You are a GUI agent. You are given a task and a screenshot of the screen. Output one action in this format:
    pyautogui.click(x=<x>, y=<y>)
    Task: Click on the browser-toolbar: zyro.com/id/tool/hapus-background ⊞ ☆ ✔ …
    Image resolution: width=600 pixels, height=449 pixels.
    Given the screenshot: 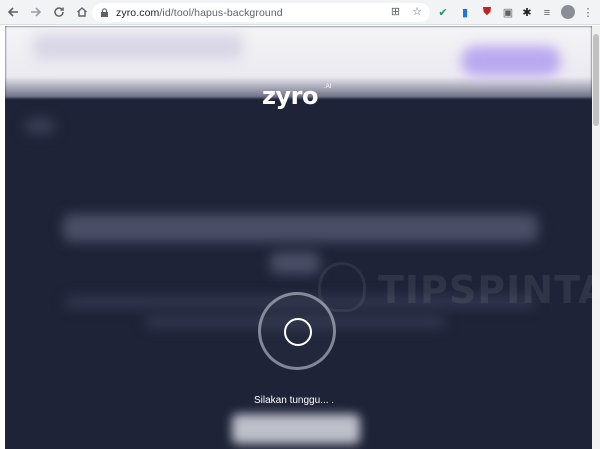 What is the action you would take?
    pyautogui.click(x=300, y=12)
    